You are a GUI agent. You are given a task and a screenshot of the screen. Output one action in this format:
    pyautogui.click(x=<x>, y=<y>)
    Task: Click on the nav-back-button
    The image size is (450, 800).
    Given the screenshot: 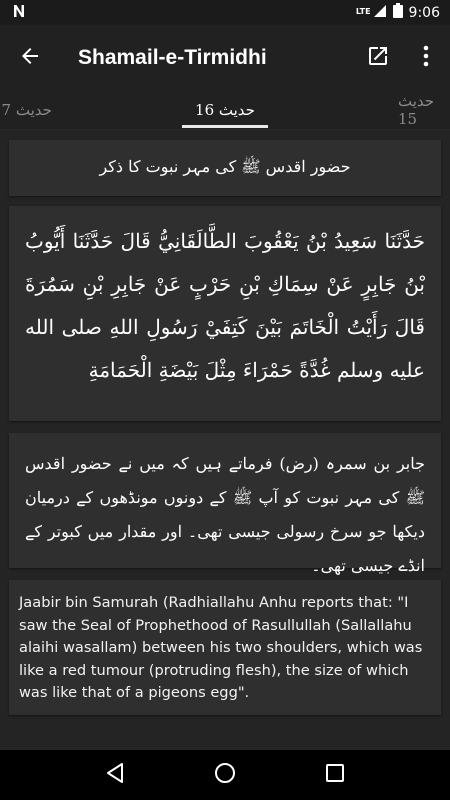 What is the action you would take?
    pyautogui.click(x=115, y=775)
    